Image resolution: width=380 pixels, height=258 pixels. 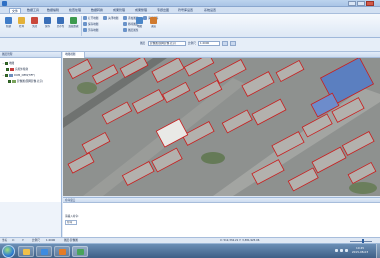 What do you see at coordinates (125, 24) in the screenshot?
I see `layer-remove-icon` at bounding box center [125, 24].